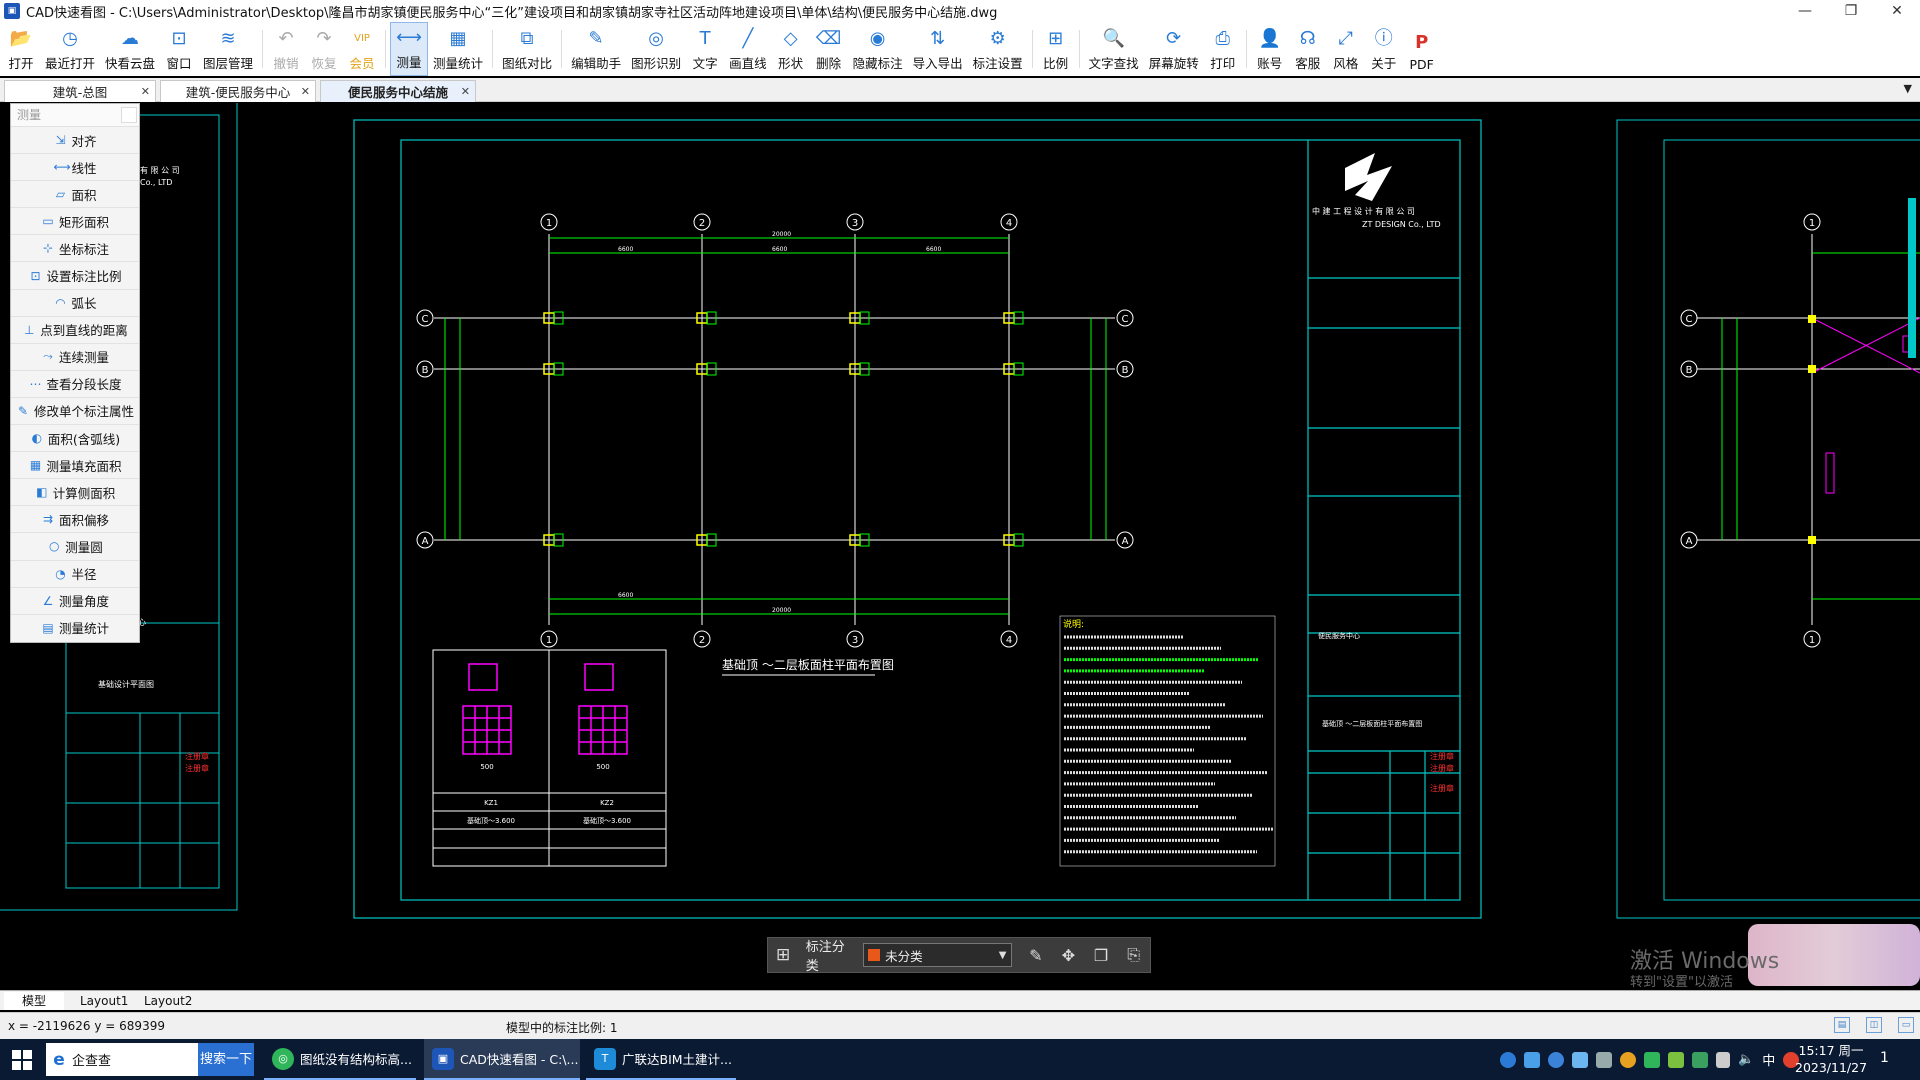  I want to click on toolbar-text-button: T 文字, so click(705, 49).